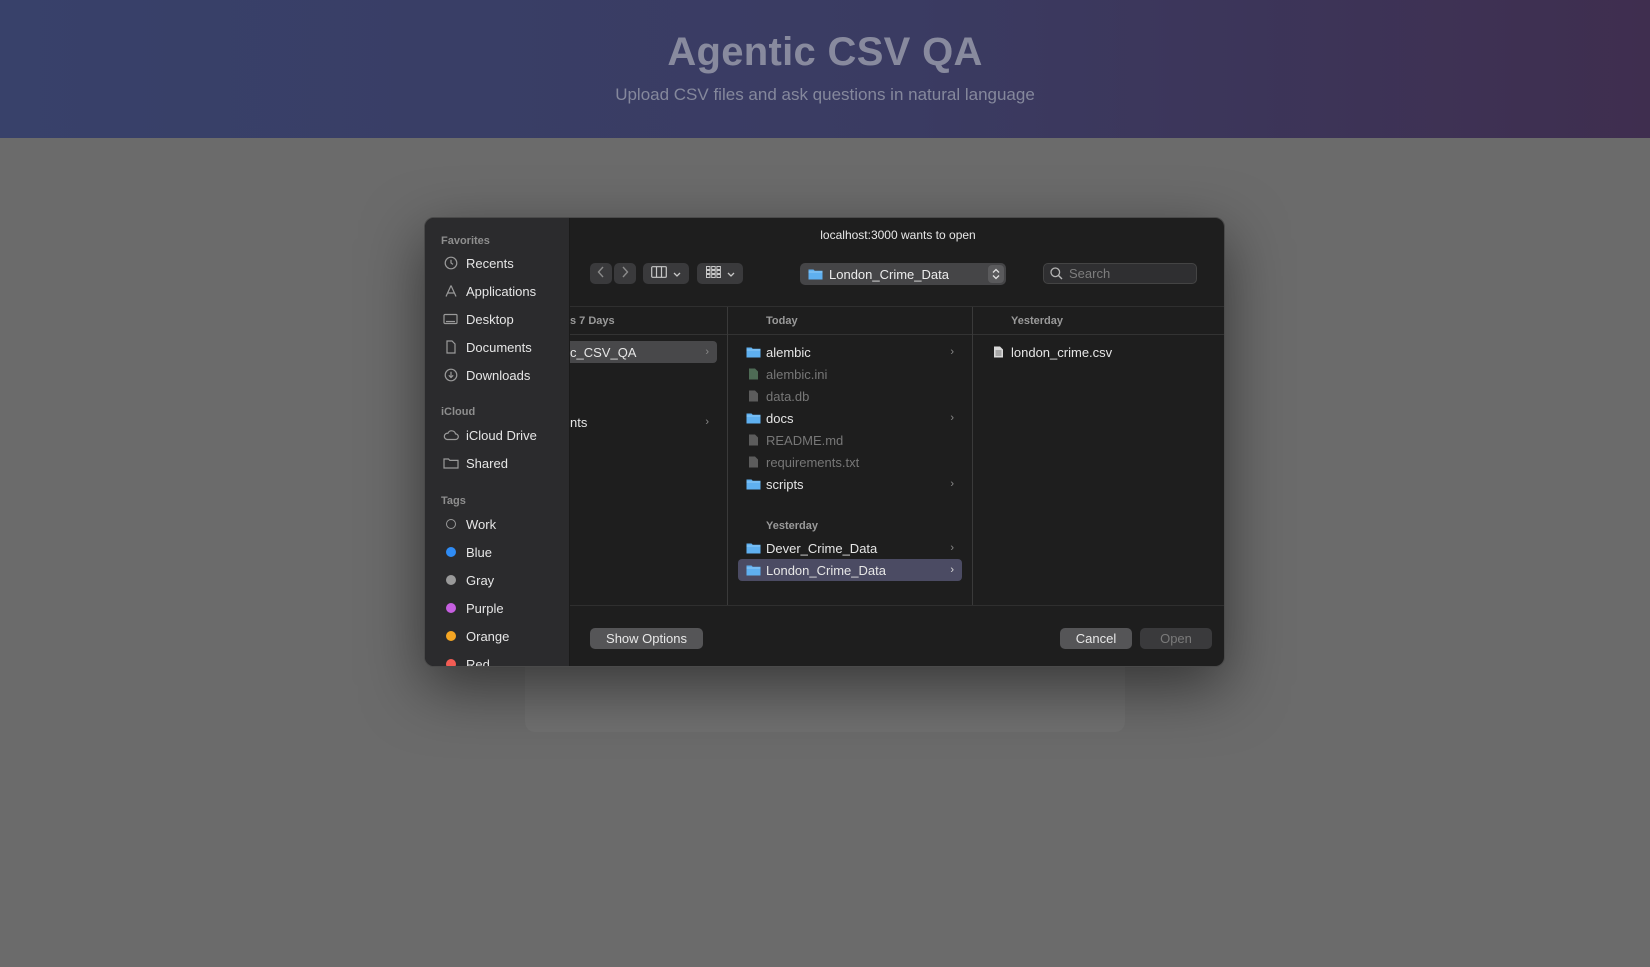 The width and height of the screenshot is (1650, 967). I want to click on search-icon, so click(1056, 273).